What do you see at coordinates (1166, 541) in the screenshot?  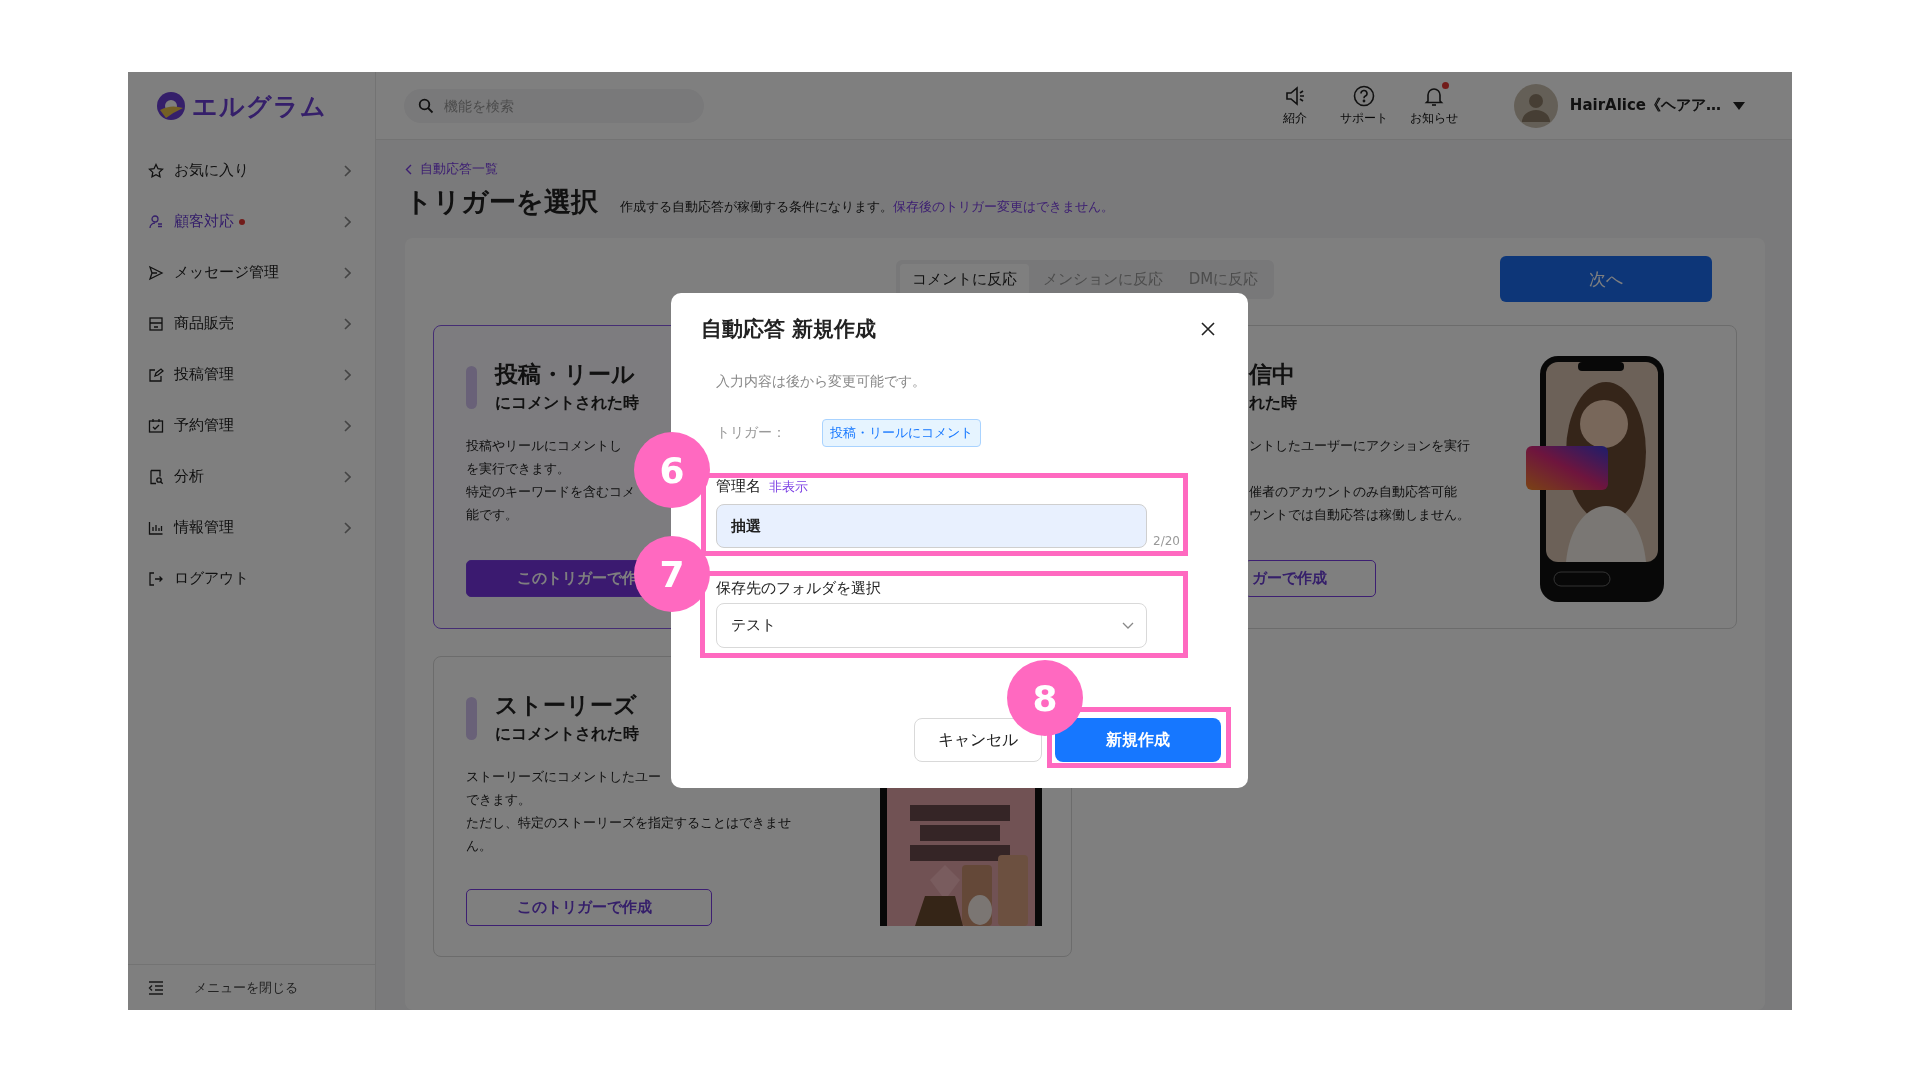 I see `character-counter: 2/20` at bounding box center [1166, 541].